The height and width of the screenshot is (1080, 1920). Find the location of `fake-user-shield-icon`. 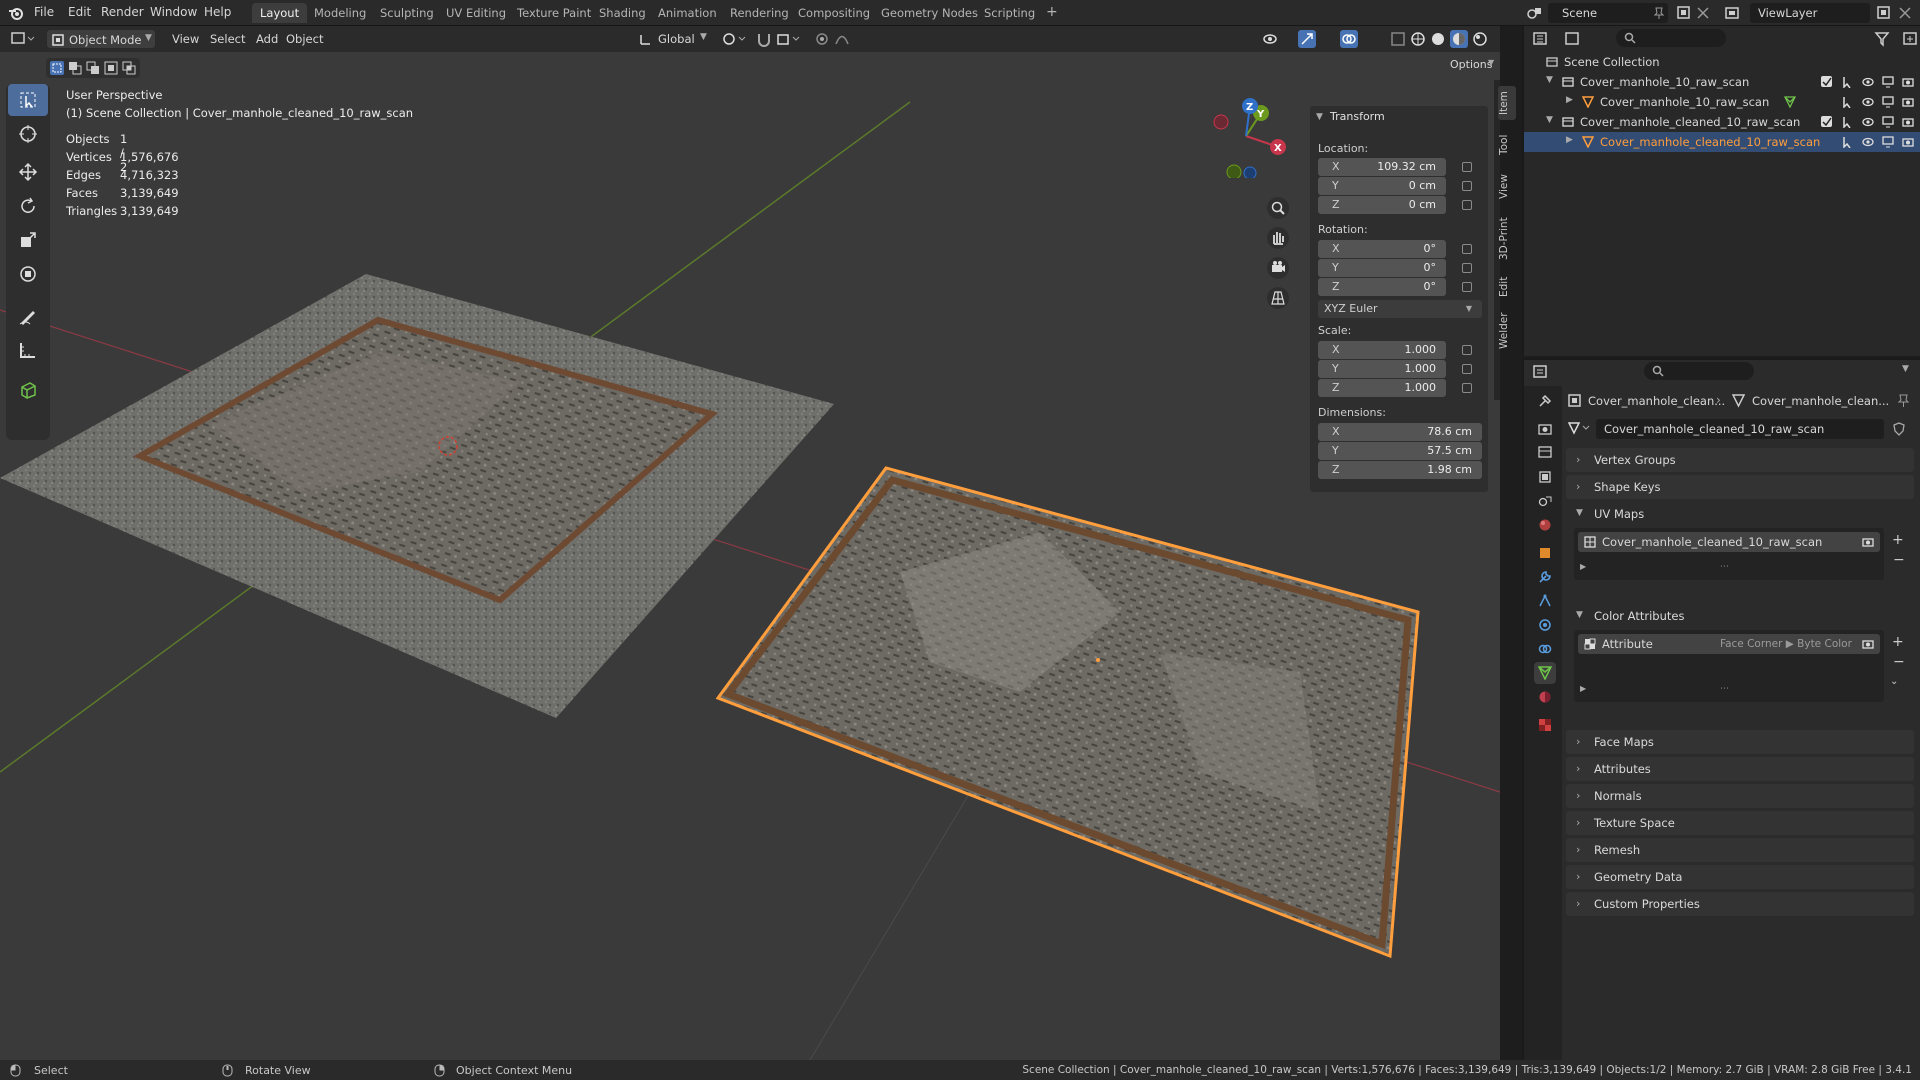

fake-user-shield-icon is located at coordinates (1899, 429).